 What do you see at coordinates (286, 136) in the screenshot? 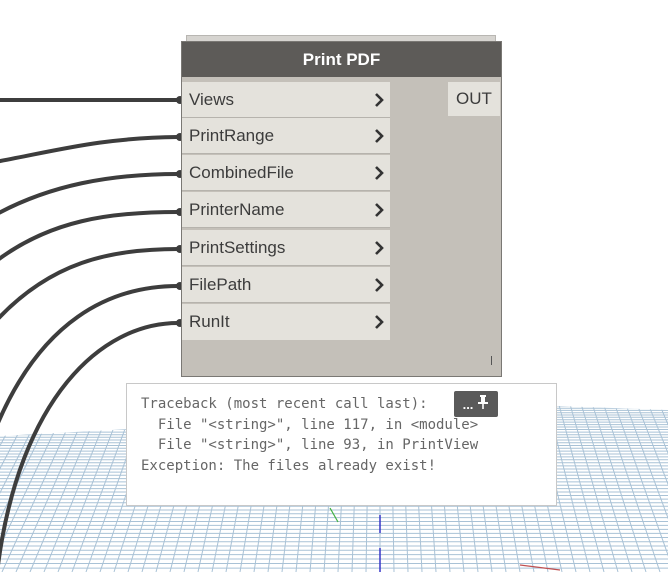
I see `input-port-printrange: PrintRange` at bounding box center [286, 136].